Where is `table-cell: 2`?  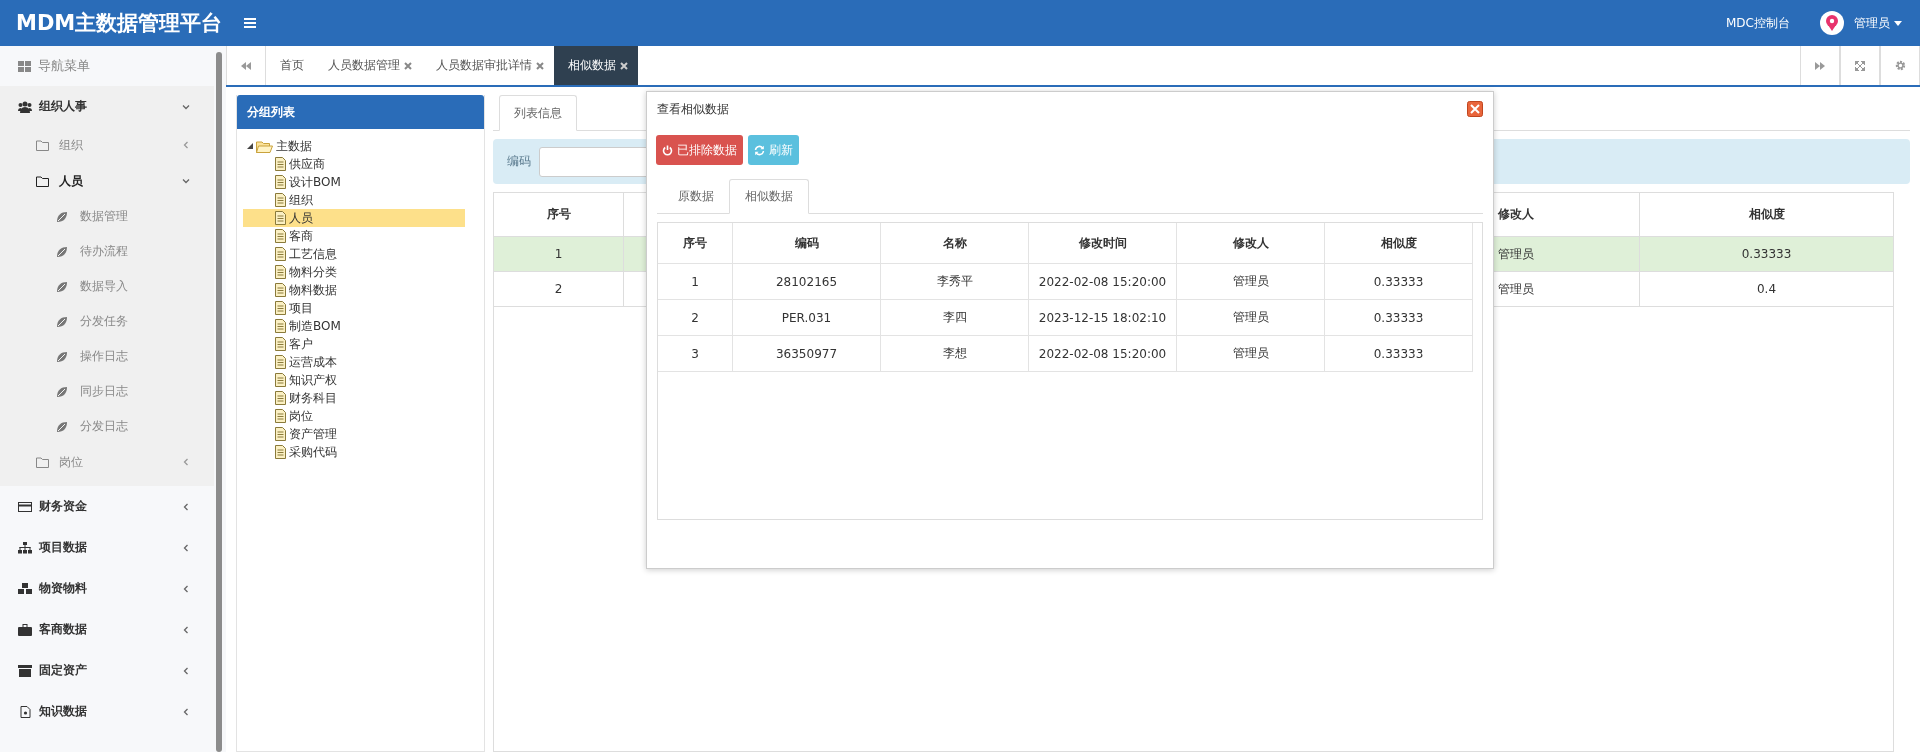
table-cell: 2 is located at coordinates (559, 289).